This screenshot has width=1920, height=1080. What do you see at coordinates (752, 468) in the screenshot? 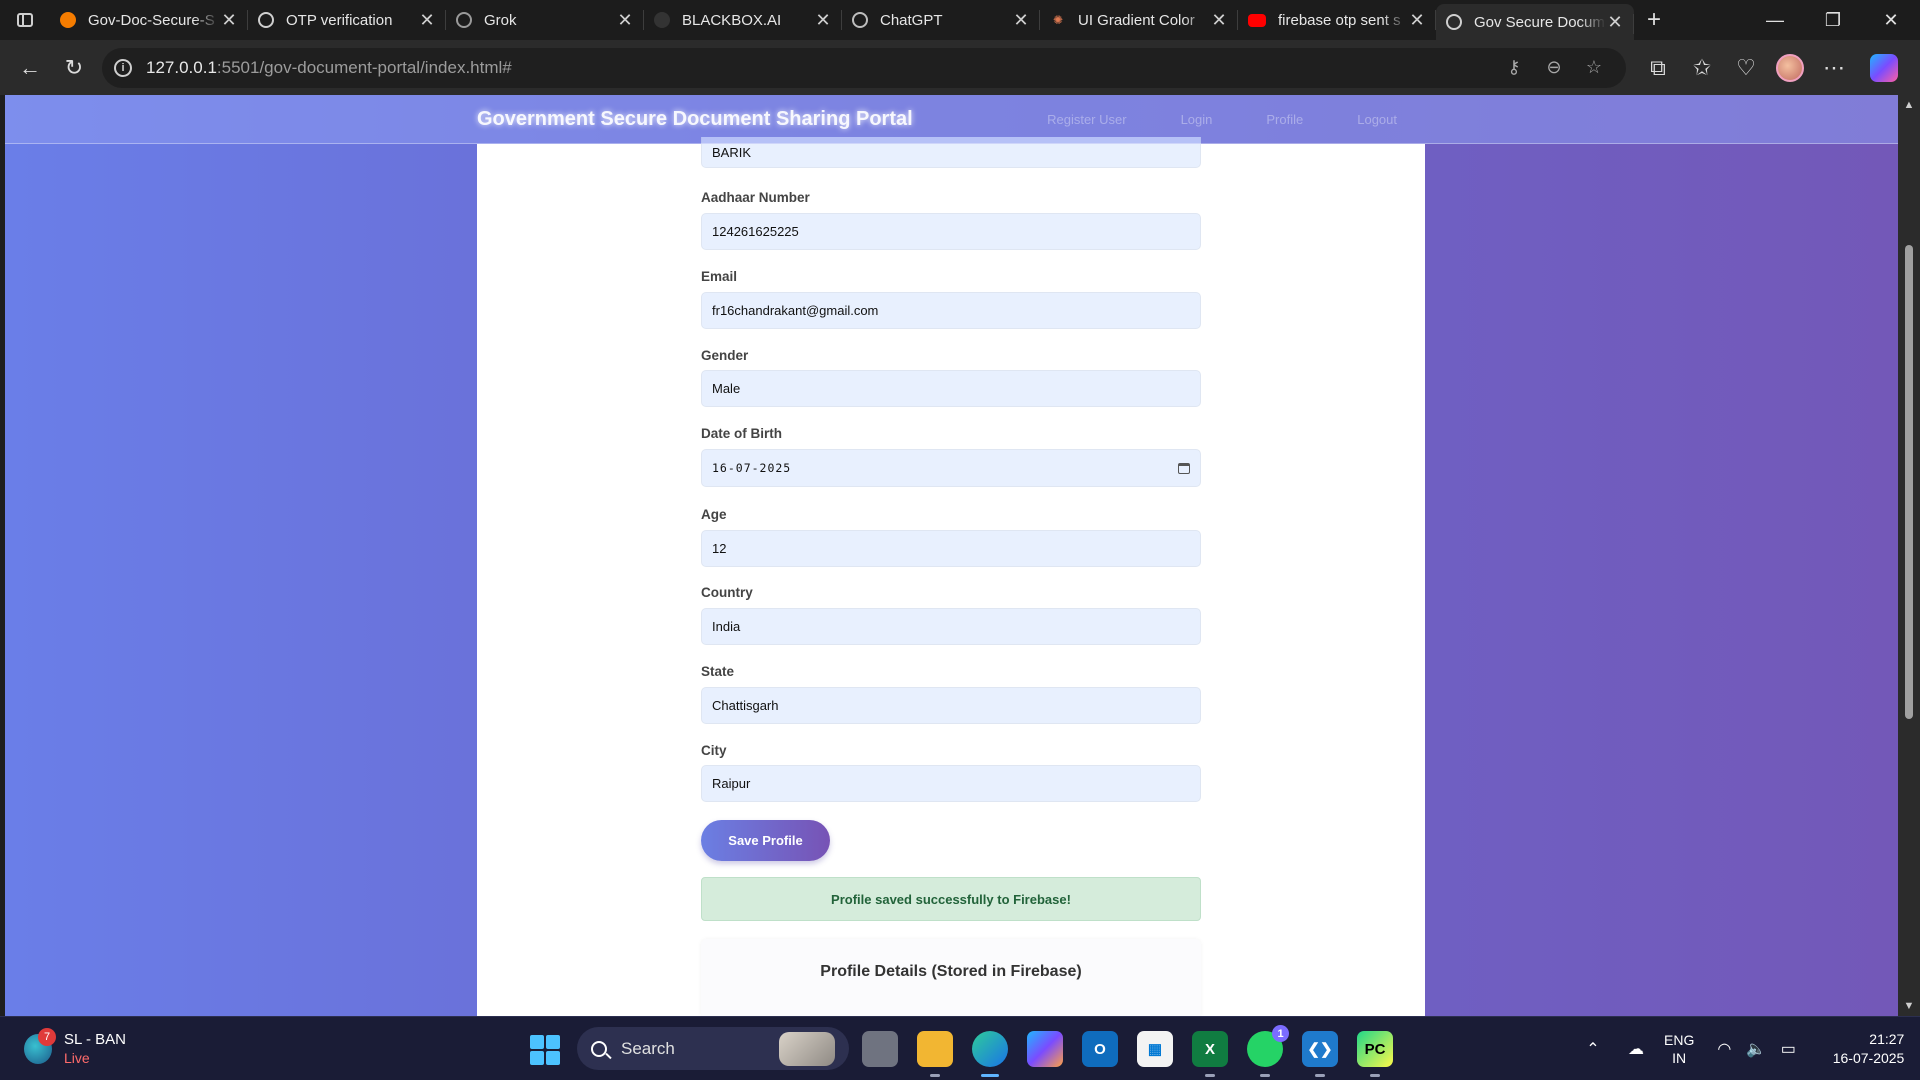
I see `dob-value: 16-07-2025` at bounding box center [752, 468].